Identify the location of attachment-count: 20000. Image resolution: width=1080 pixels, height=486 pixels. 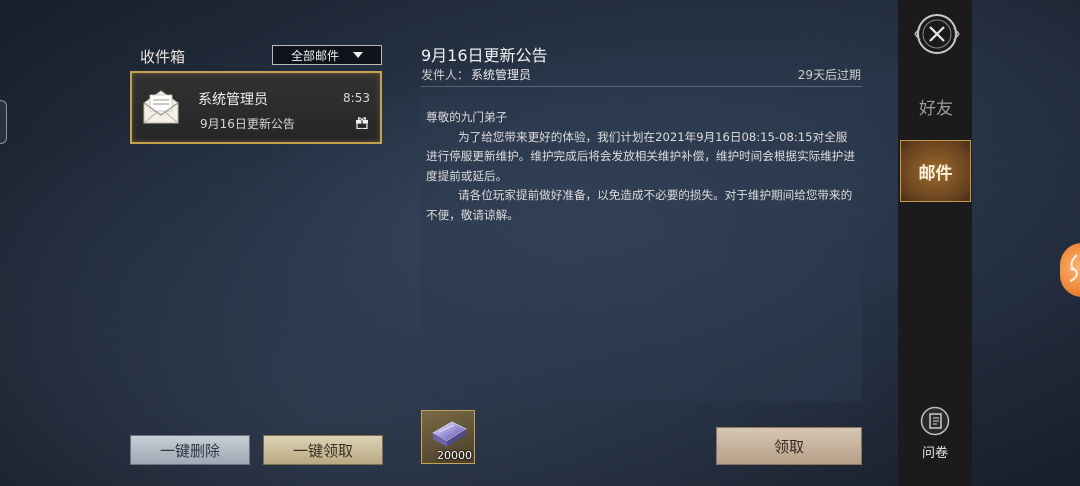
(454, 455).